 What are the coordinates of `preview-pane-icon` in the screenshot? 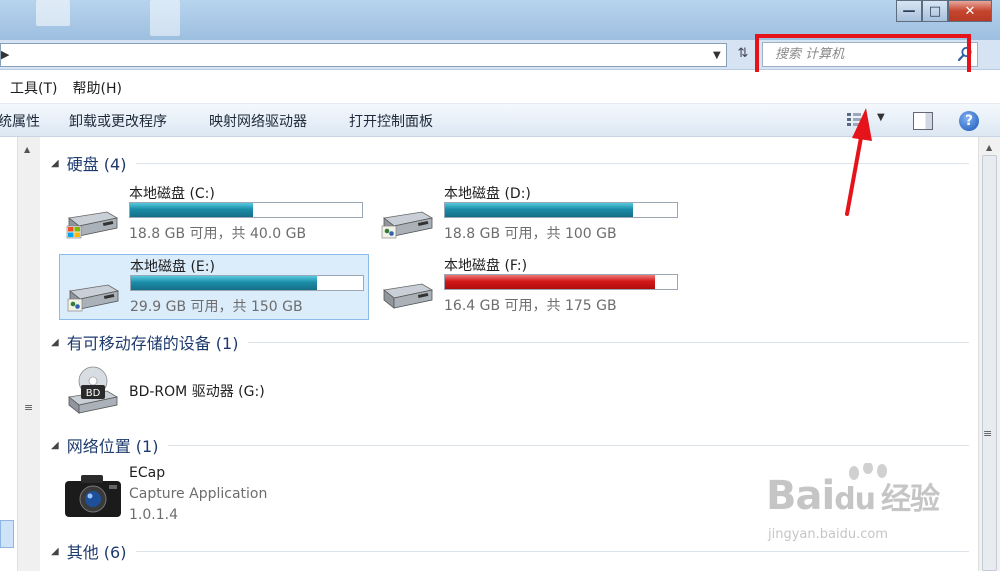 It's located at (923, 121).